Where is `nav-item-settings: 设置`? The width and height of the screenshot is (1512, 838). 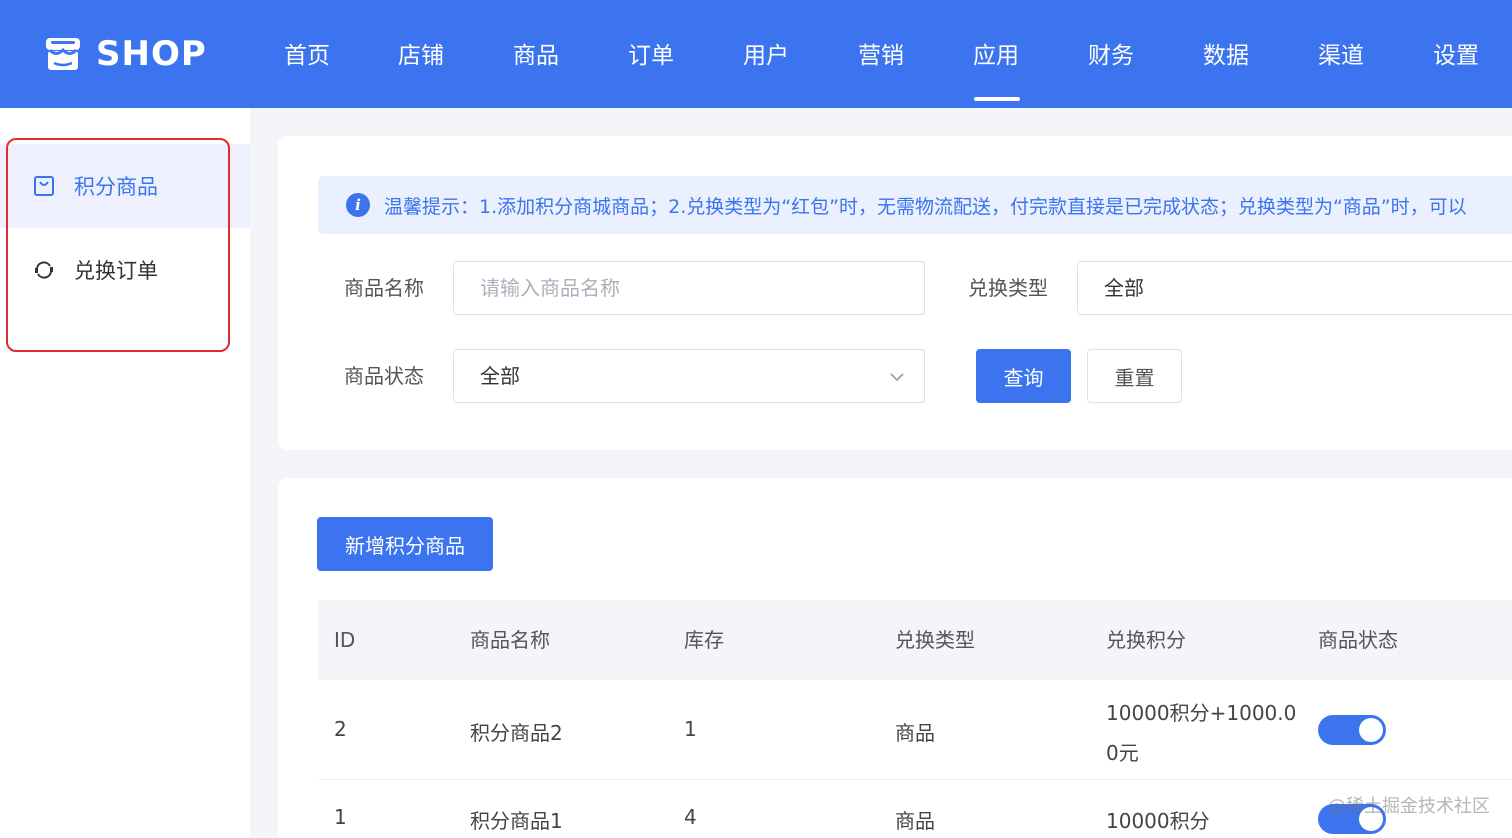
nav-item-settings: 设置 is located at coordinates (1456, 56).